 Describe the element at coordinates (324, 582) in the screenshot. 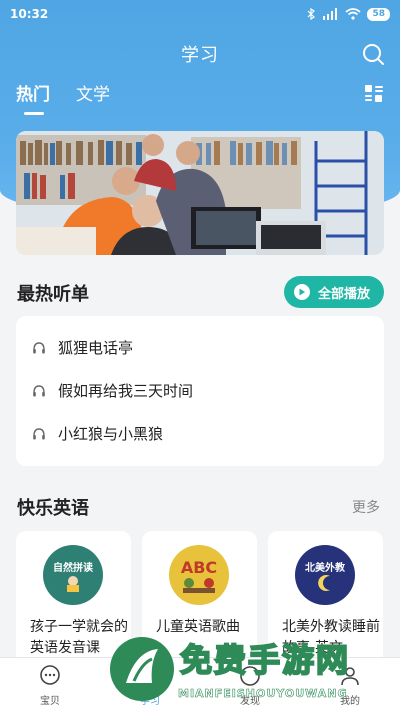

I see `moon-icon` at that location.